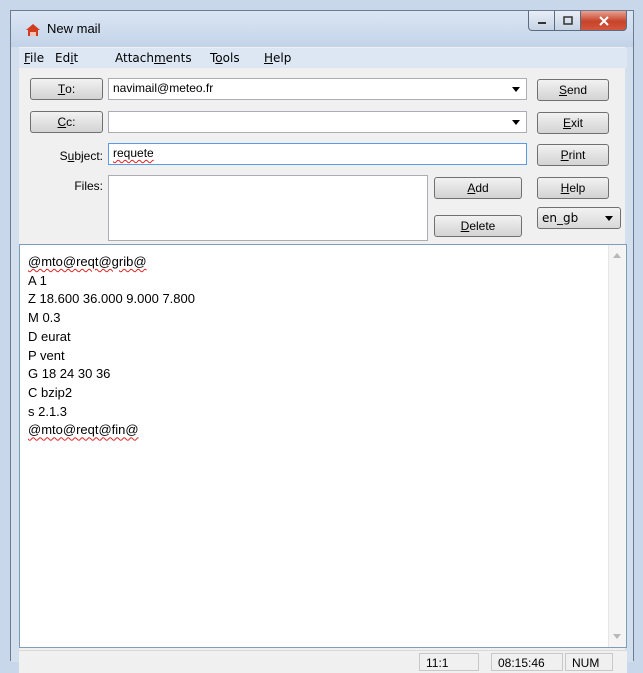 The height and width of the screenshot is (673, 643). I want to click on app-house-icon, so click(33, 30).